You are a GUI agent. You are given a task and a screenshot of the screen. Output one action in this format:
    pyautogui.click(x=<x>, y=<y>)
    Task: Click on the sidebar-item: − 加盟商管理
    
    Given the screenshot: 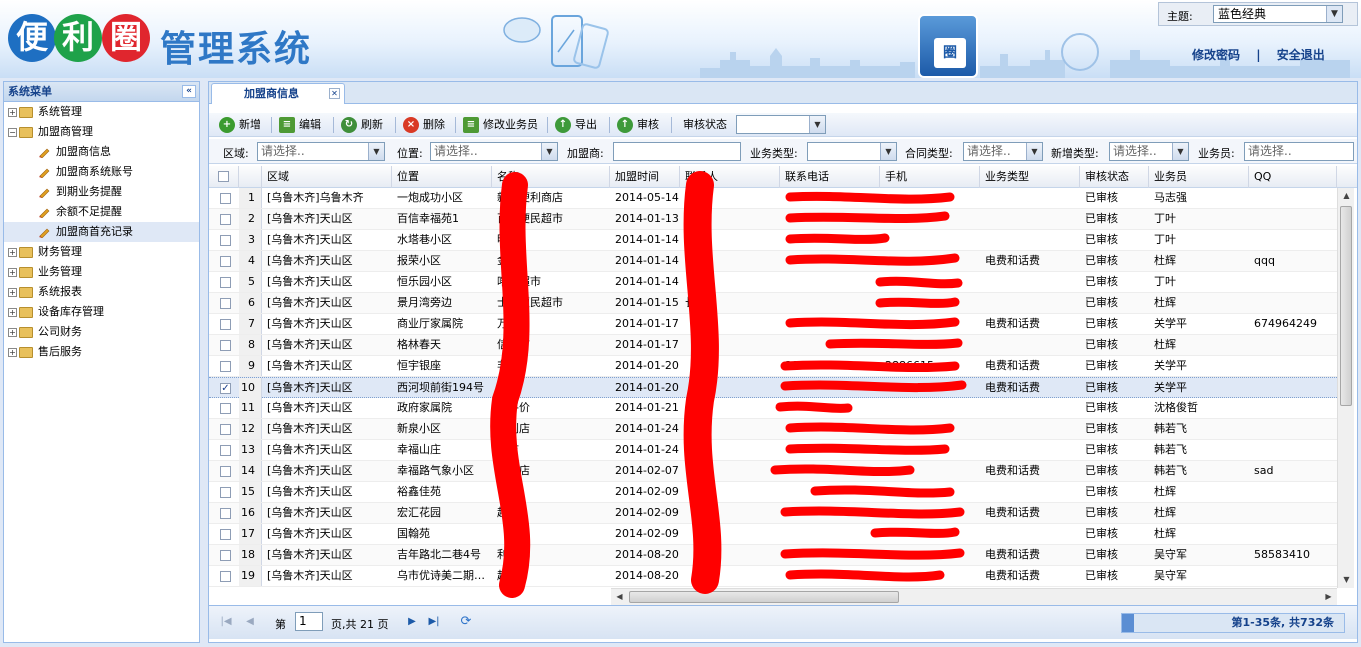 What is the action you would take?
    pyautogui.click(x=101, y=132)
    